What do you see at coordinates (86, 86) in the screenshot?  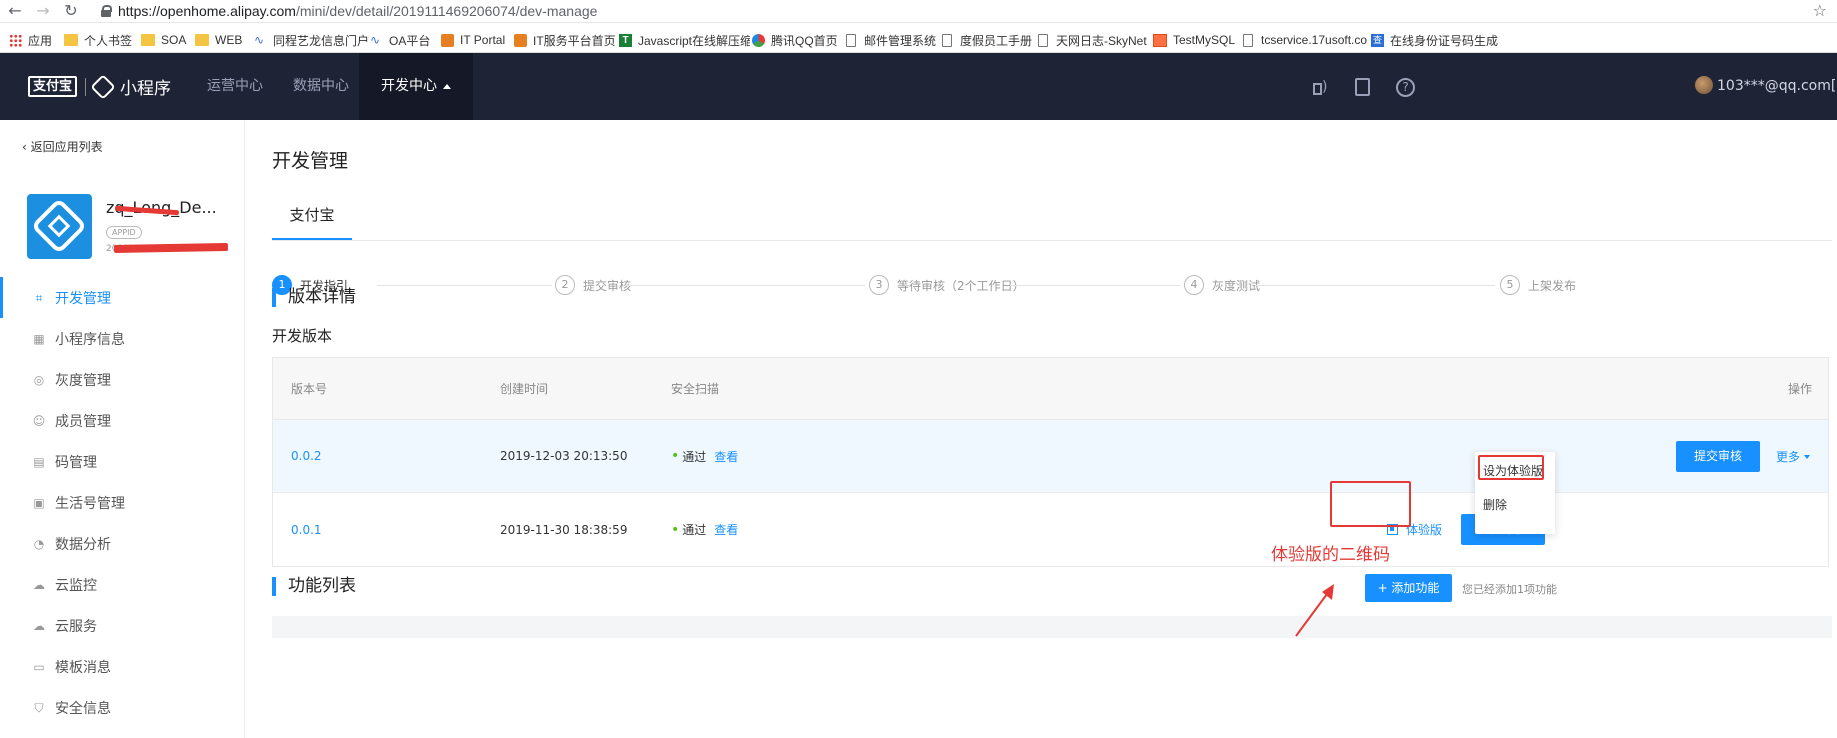 I see `logo-divider` at bounding box center [86, 86].